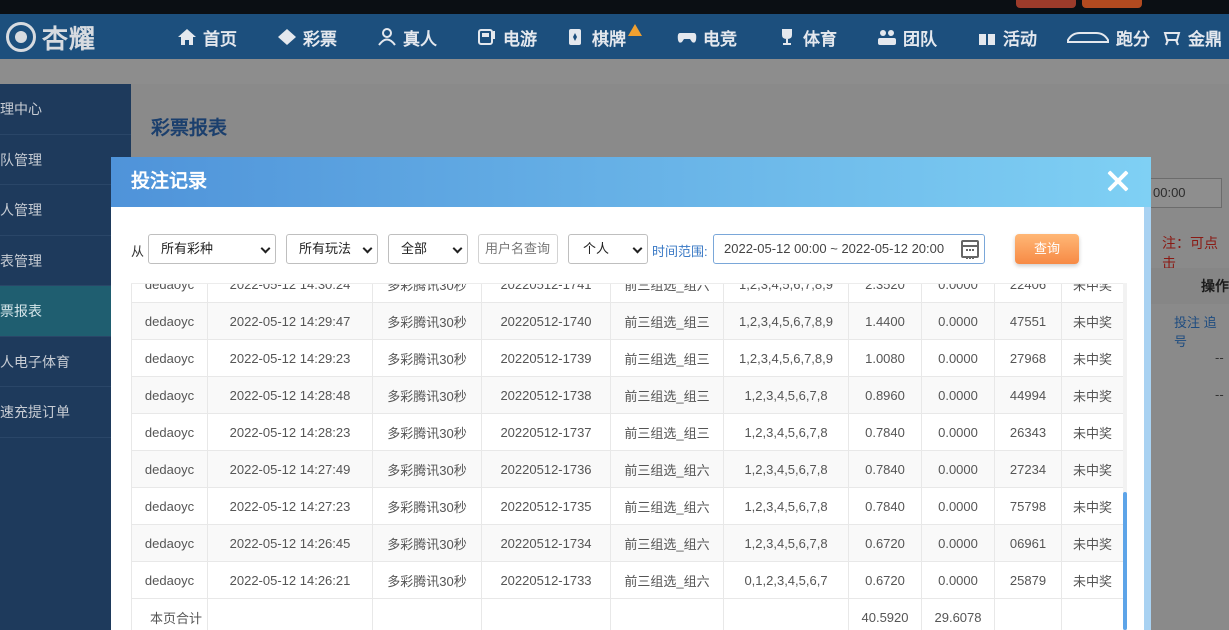  Describe the element at coordinates (189, 128) in the screenshot. I see `page-title: 彩票报表` at that location.